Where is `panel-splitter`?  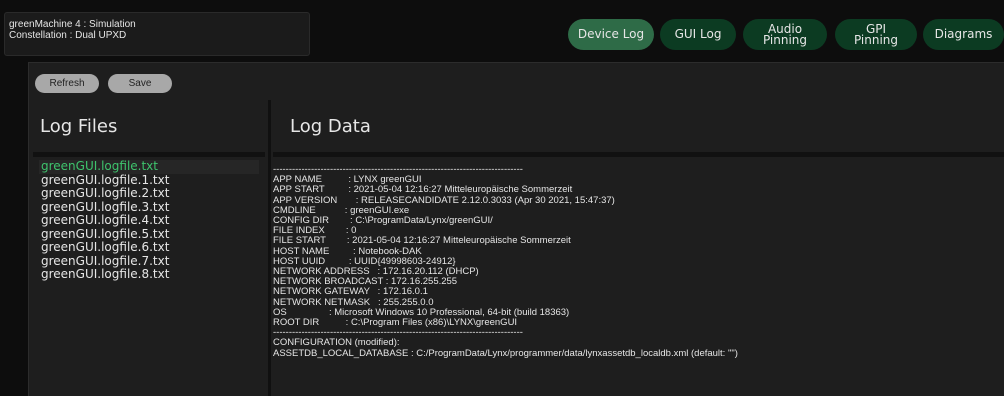 panel-splitter is located at coordinates (269, 248).